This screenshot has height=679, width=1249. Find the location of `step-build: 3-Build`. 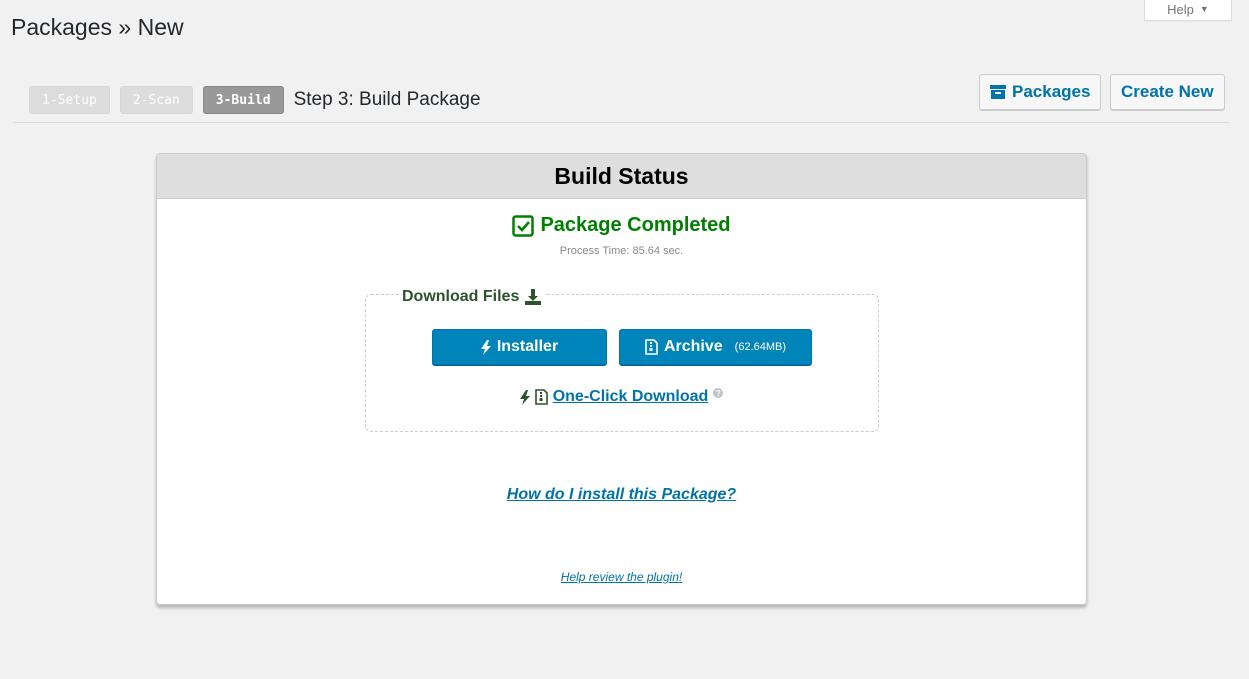

step-build: 3-Build is located at coordinates (243, 100).